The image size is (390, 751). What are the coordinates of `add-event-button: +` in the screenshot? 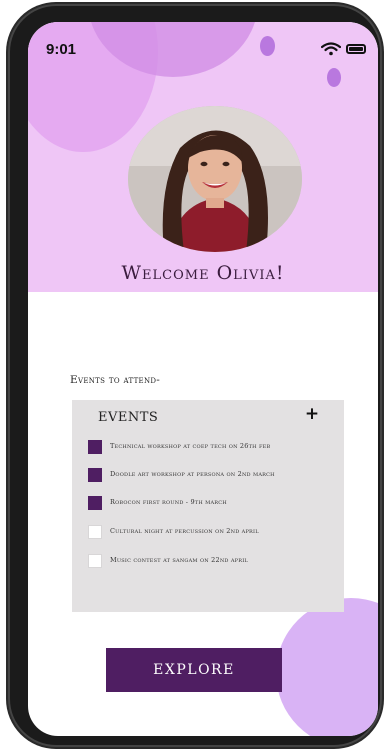 It's located at (312, 414).